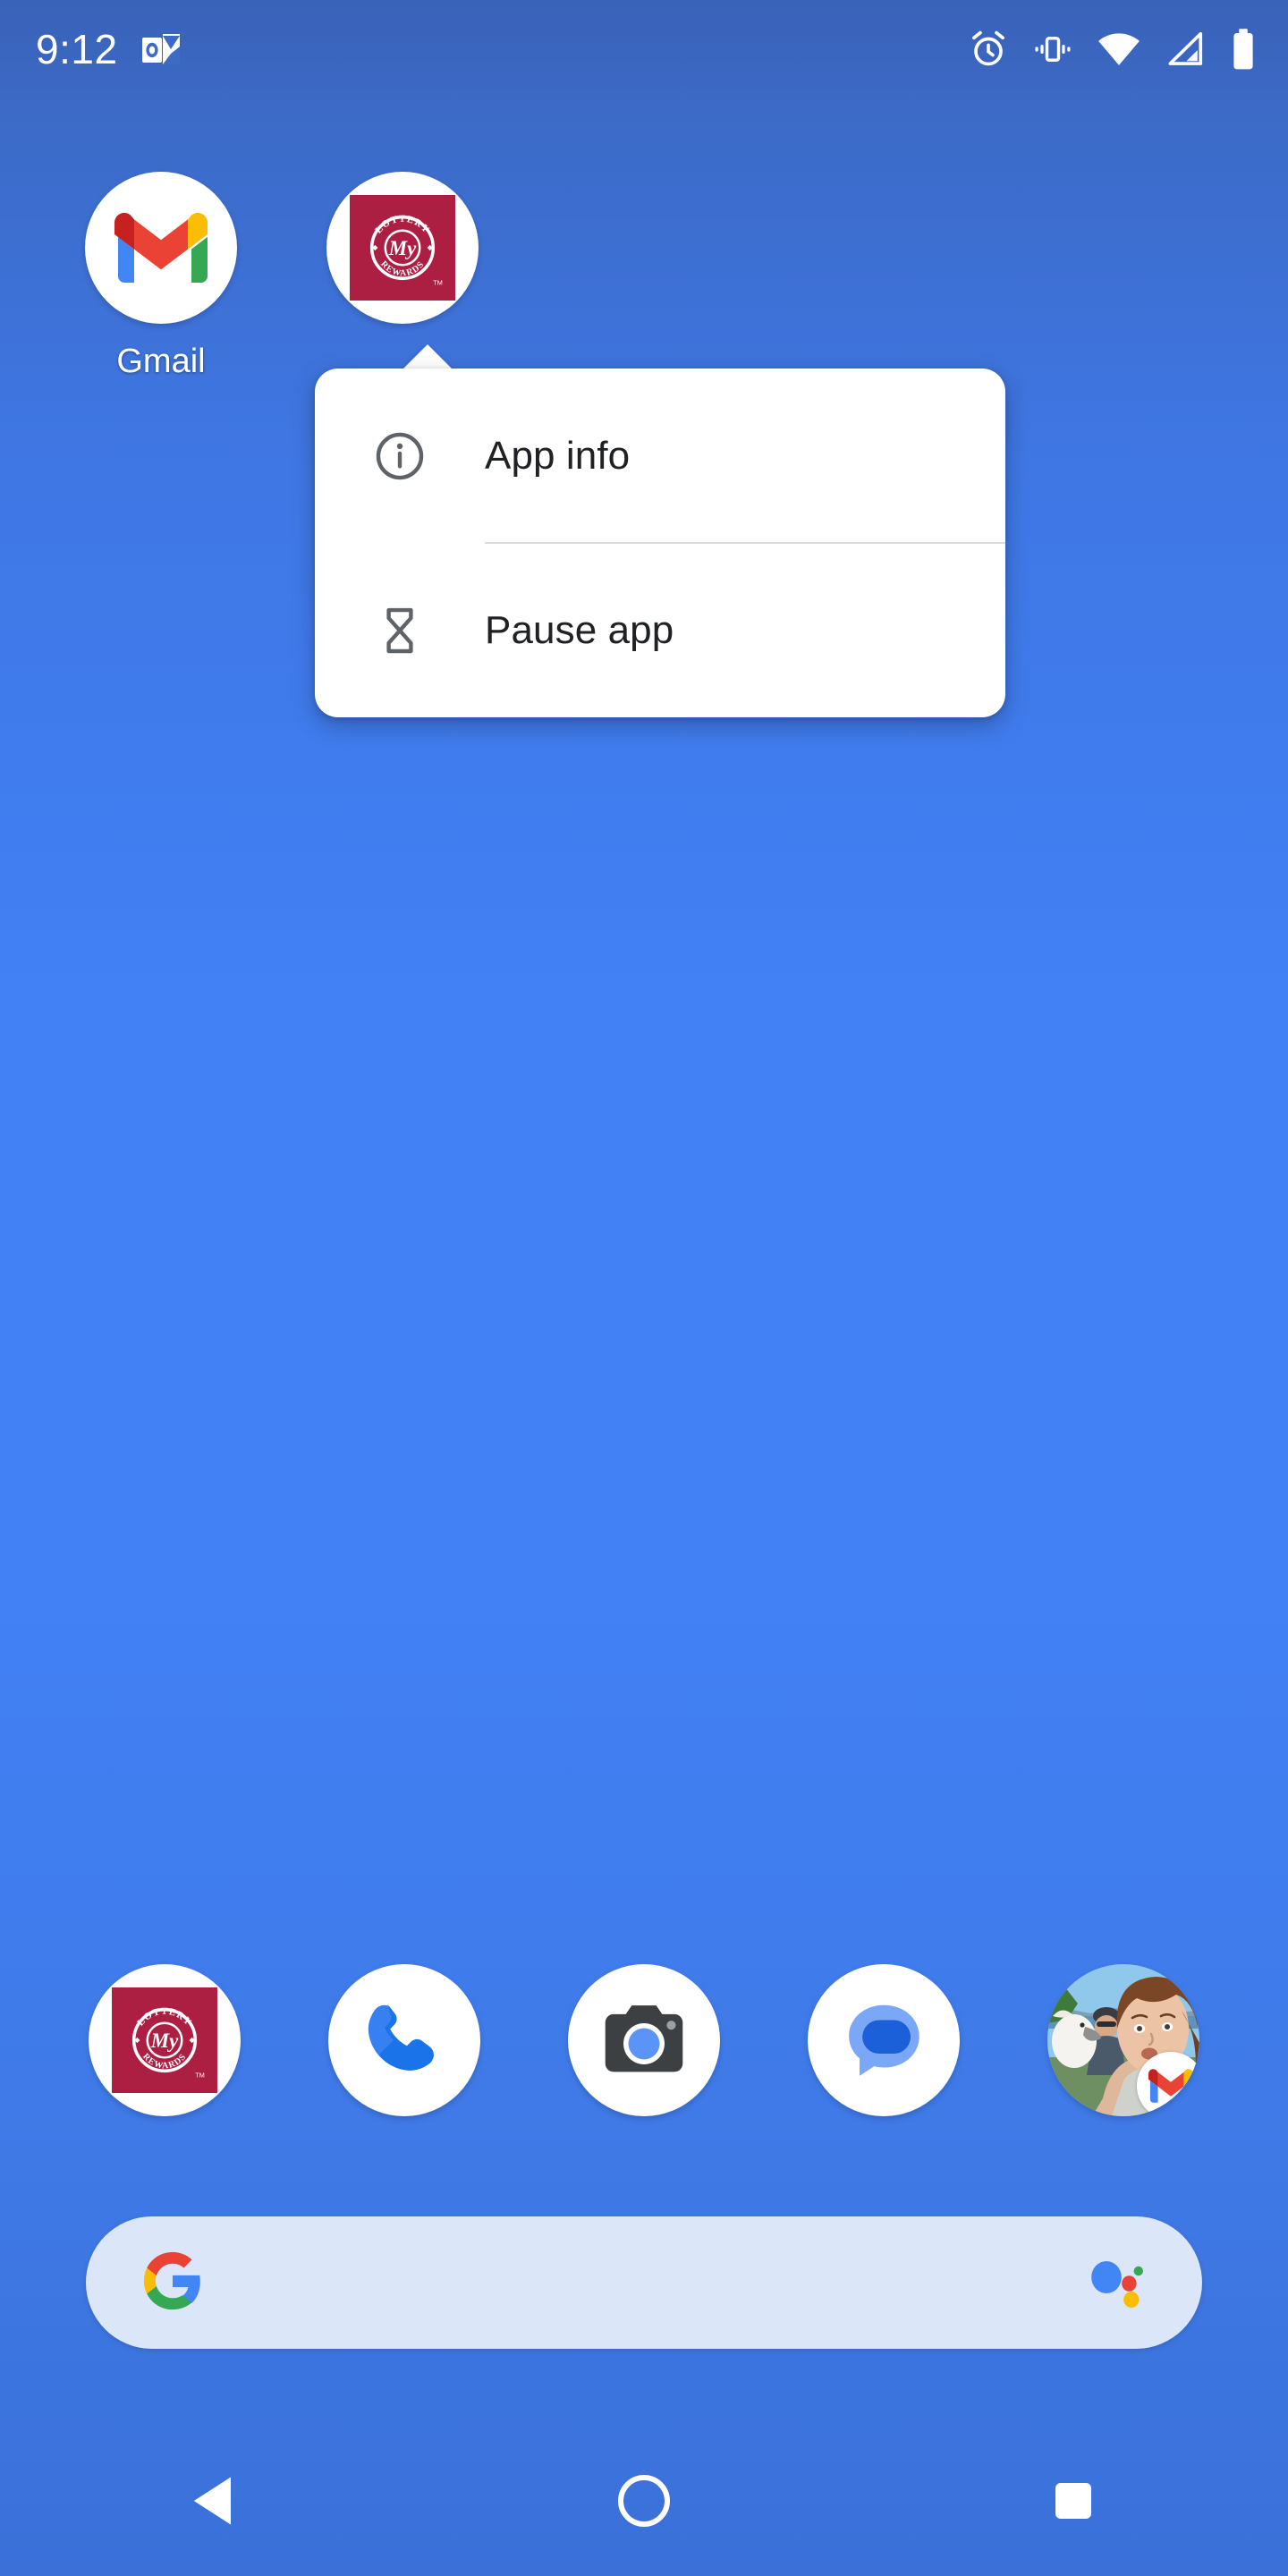  Describe the element at coordinates (161, 49) in the screenshot. I see `outlook-notification-icon` at that location.